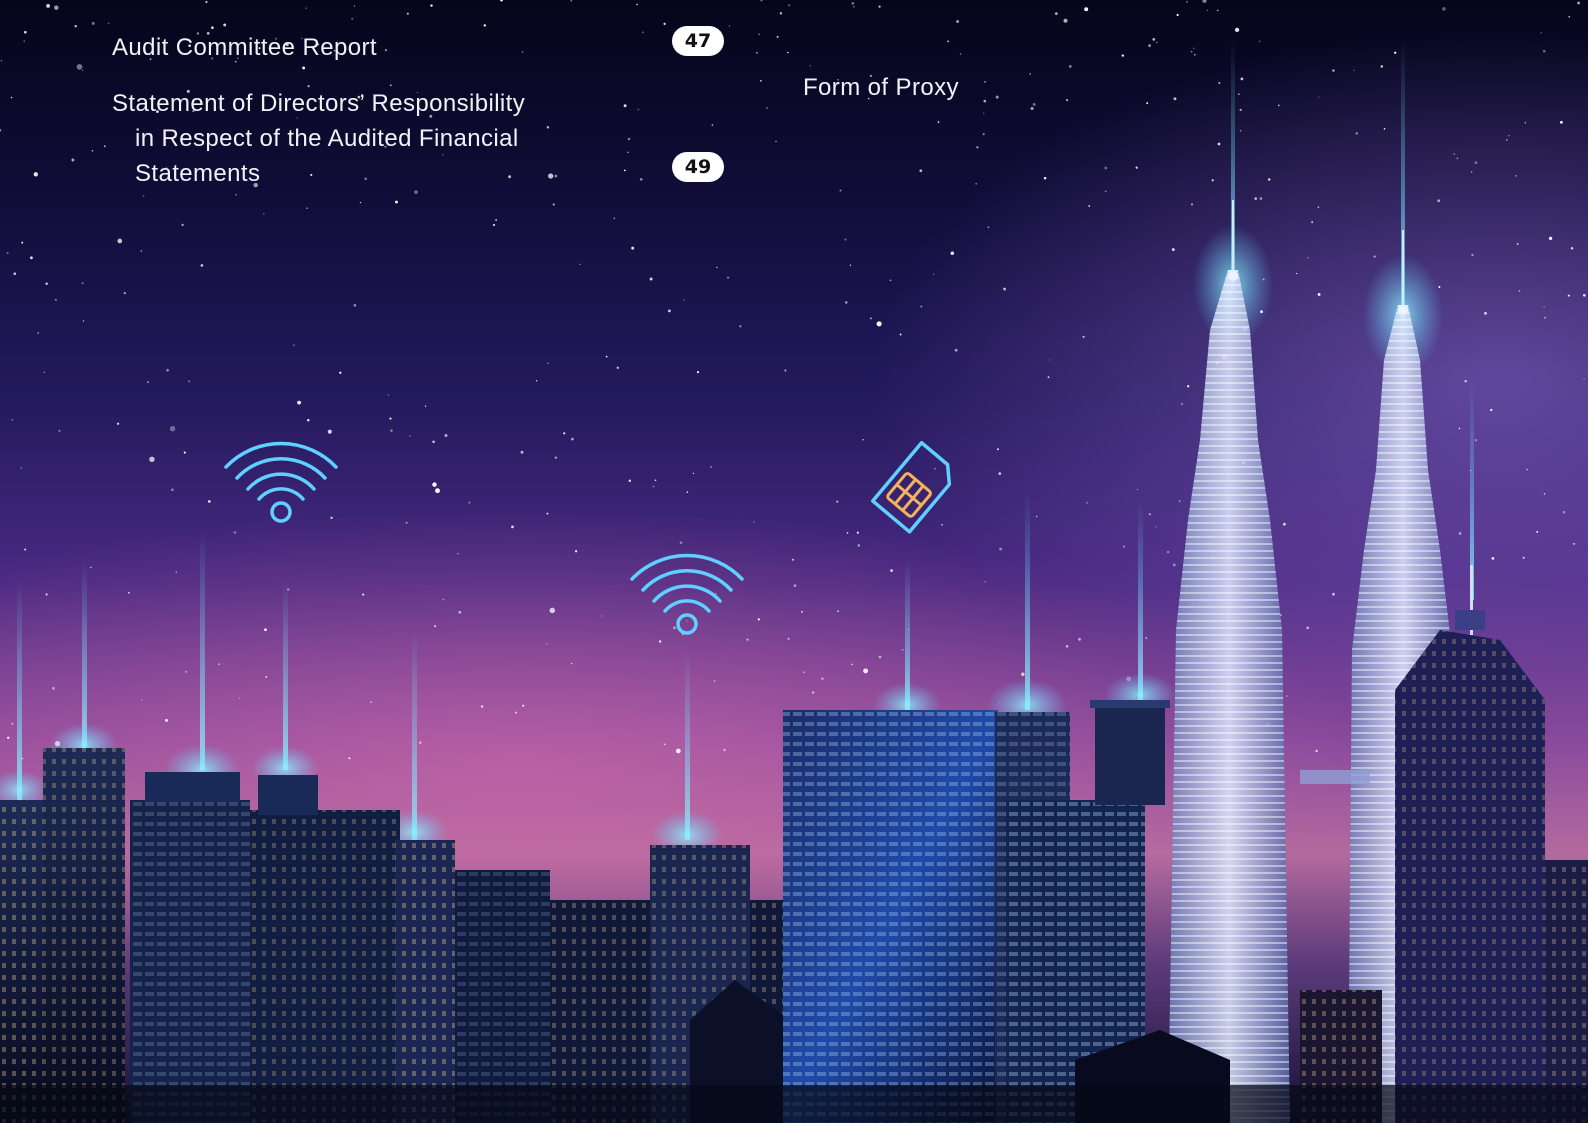 This screenshot has height=1123, width=1588. Describe the element at coordinates (198, 173) in the screenshot. I see `toc-item-title-line: Statements` at that location.